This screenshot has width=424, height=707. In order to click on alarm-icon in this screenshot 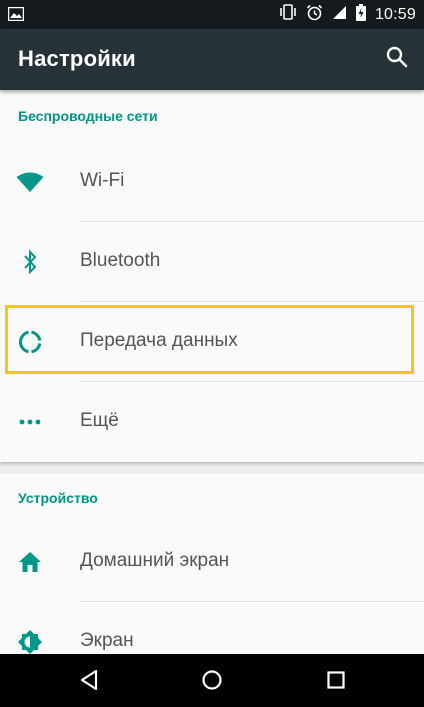, I will do `click(314, 15)`.